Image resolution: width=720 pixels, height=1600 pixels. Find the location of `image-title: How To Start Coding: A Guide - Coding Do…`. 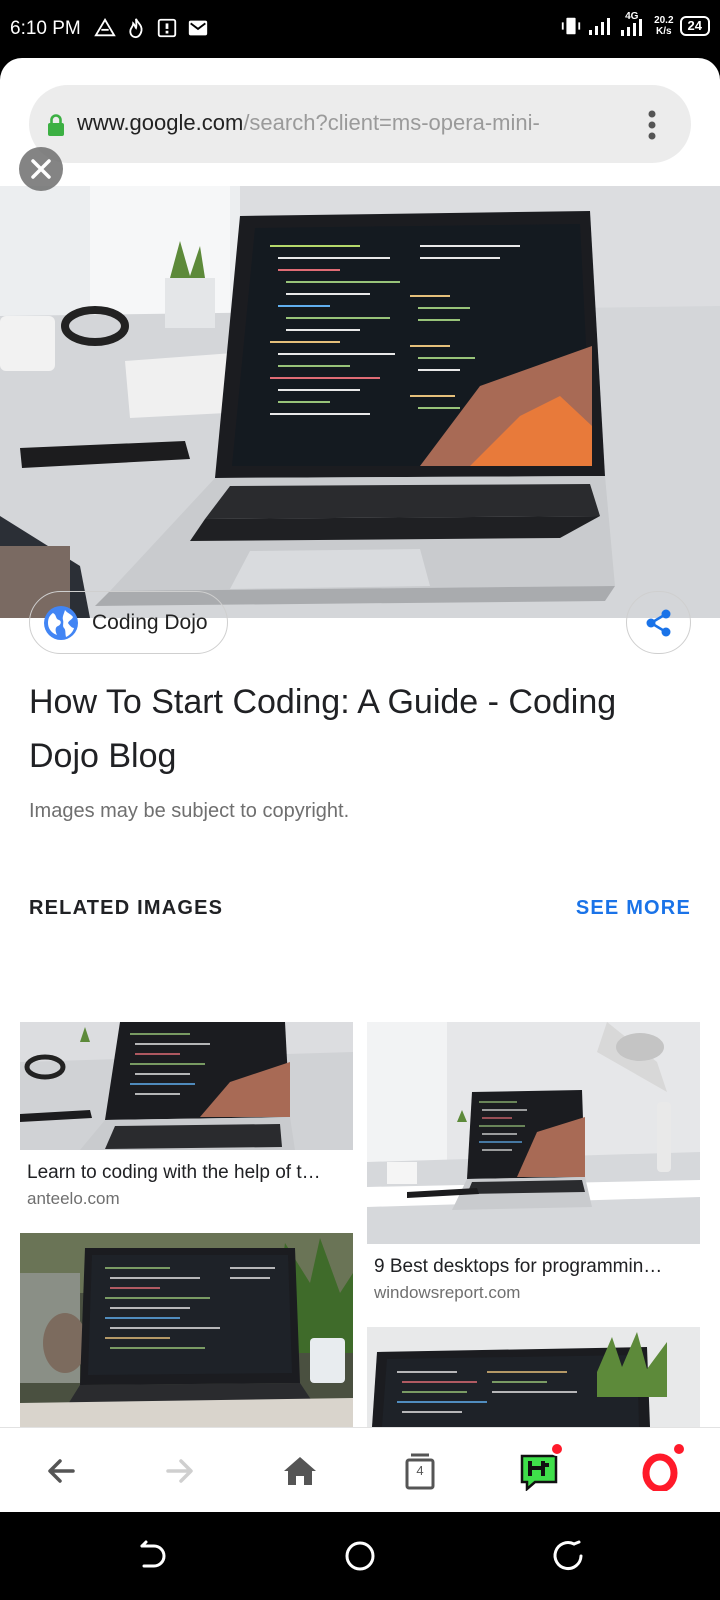

image-title: How To Start Coding: A Guide - Coding Do… is located at coordinates (354, 729).